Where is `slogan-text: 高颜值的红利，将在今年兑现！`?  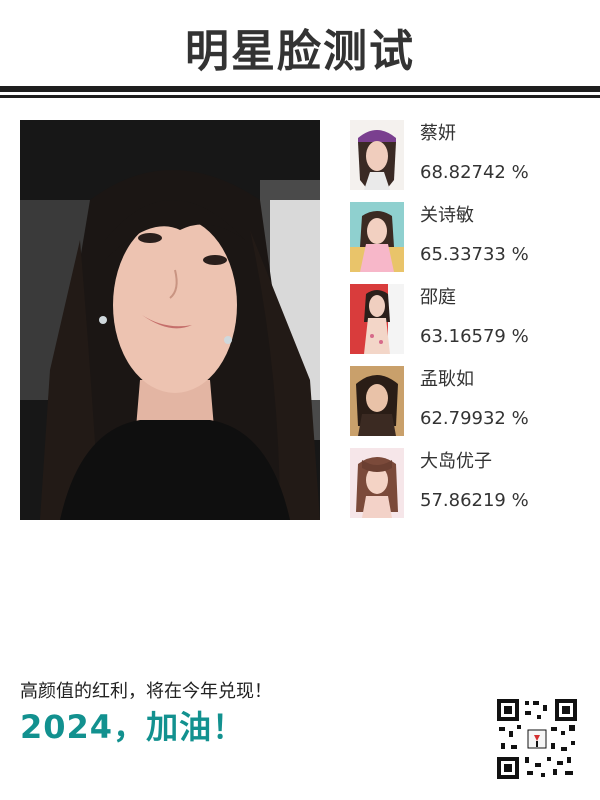 slogan-text: 高颜值的红利，将在今年兑现！ is located at coordinates (146, 691).